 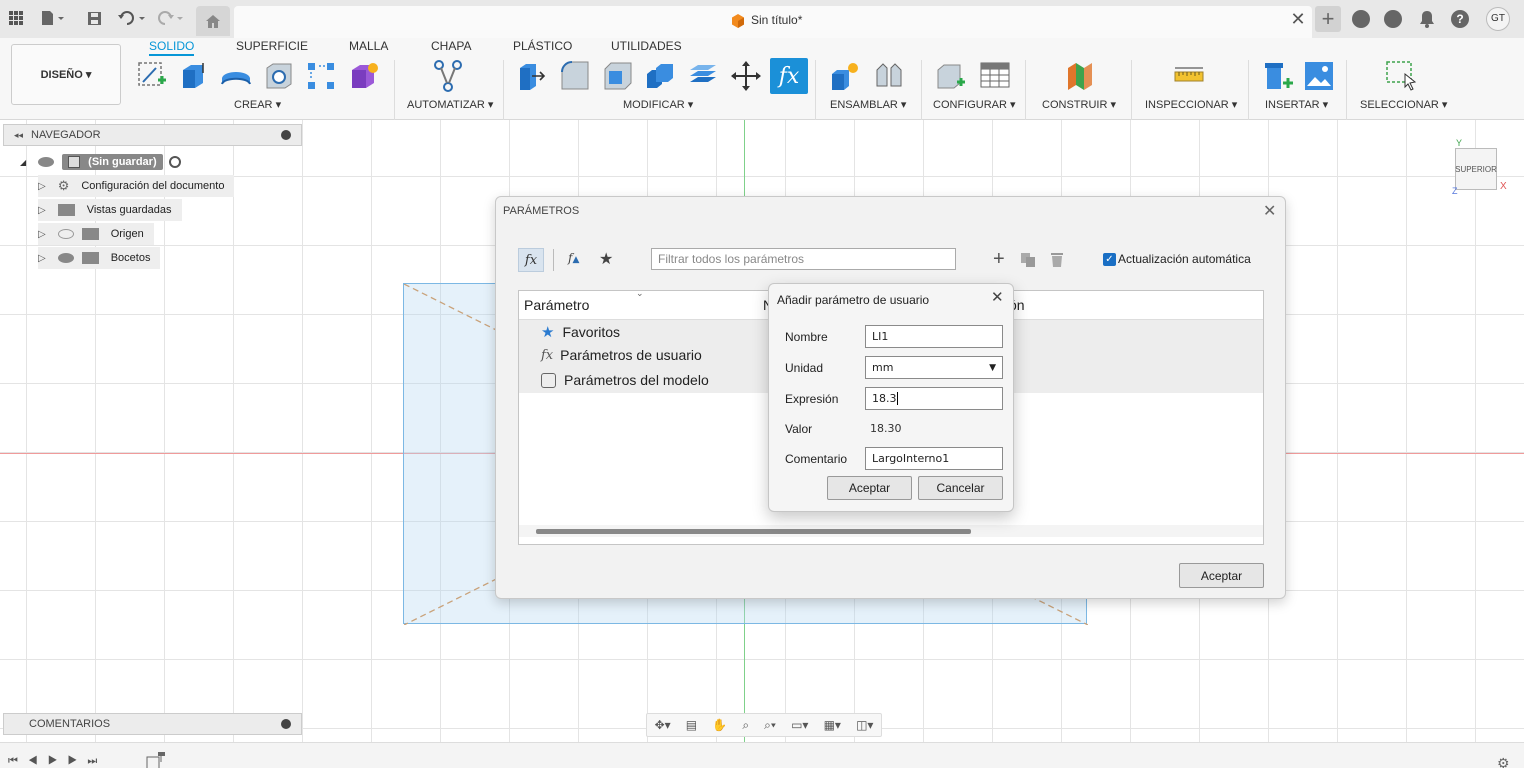 What do you see at coordinates (531, 260) in the screenshot?
I see `fx-filter-icon: fx` at bounding box center [531, 260].